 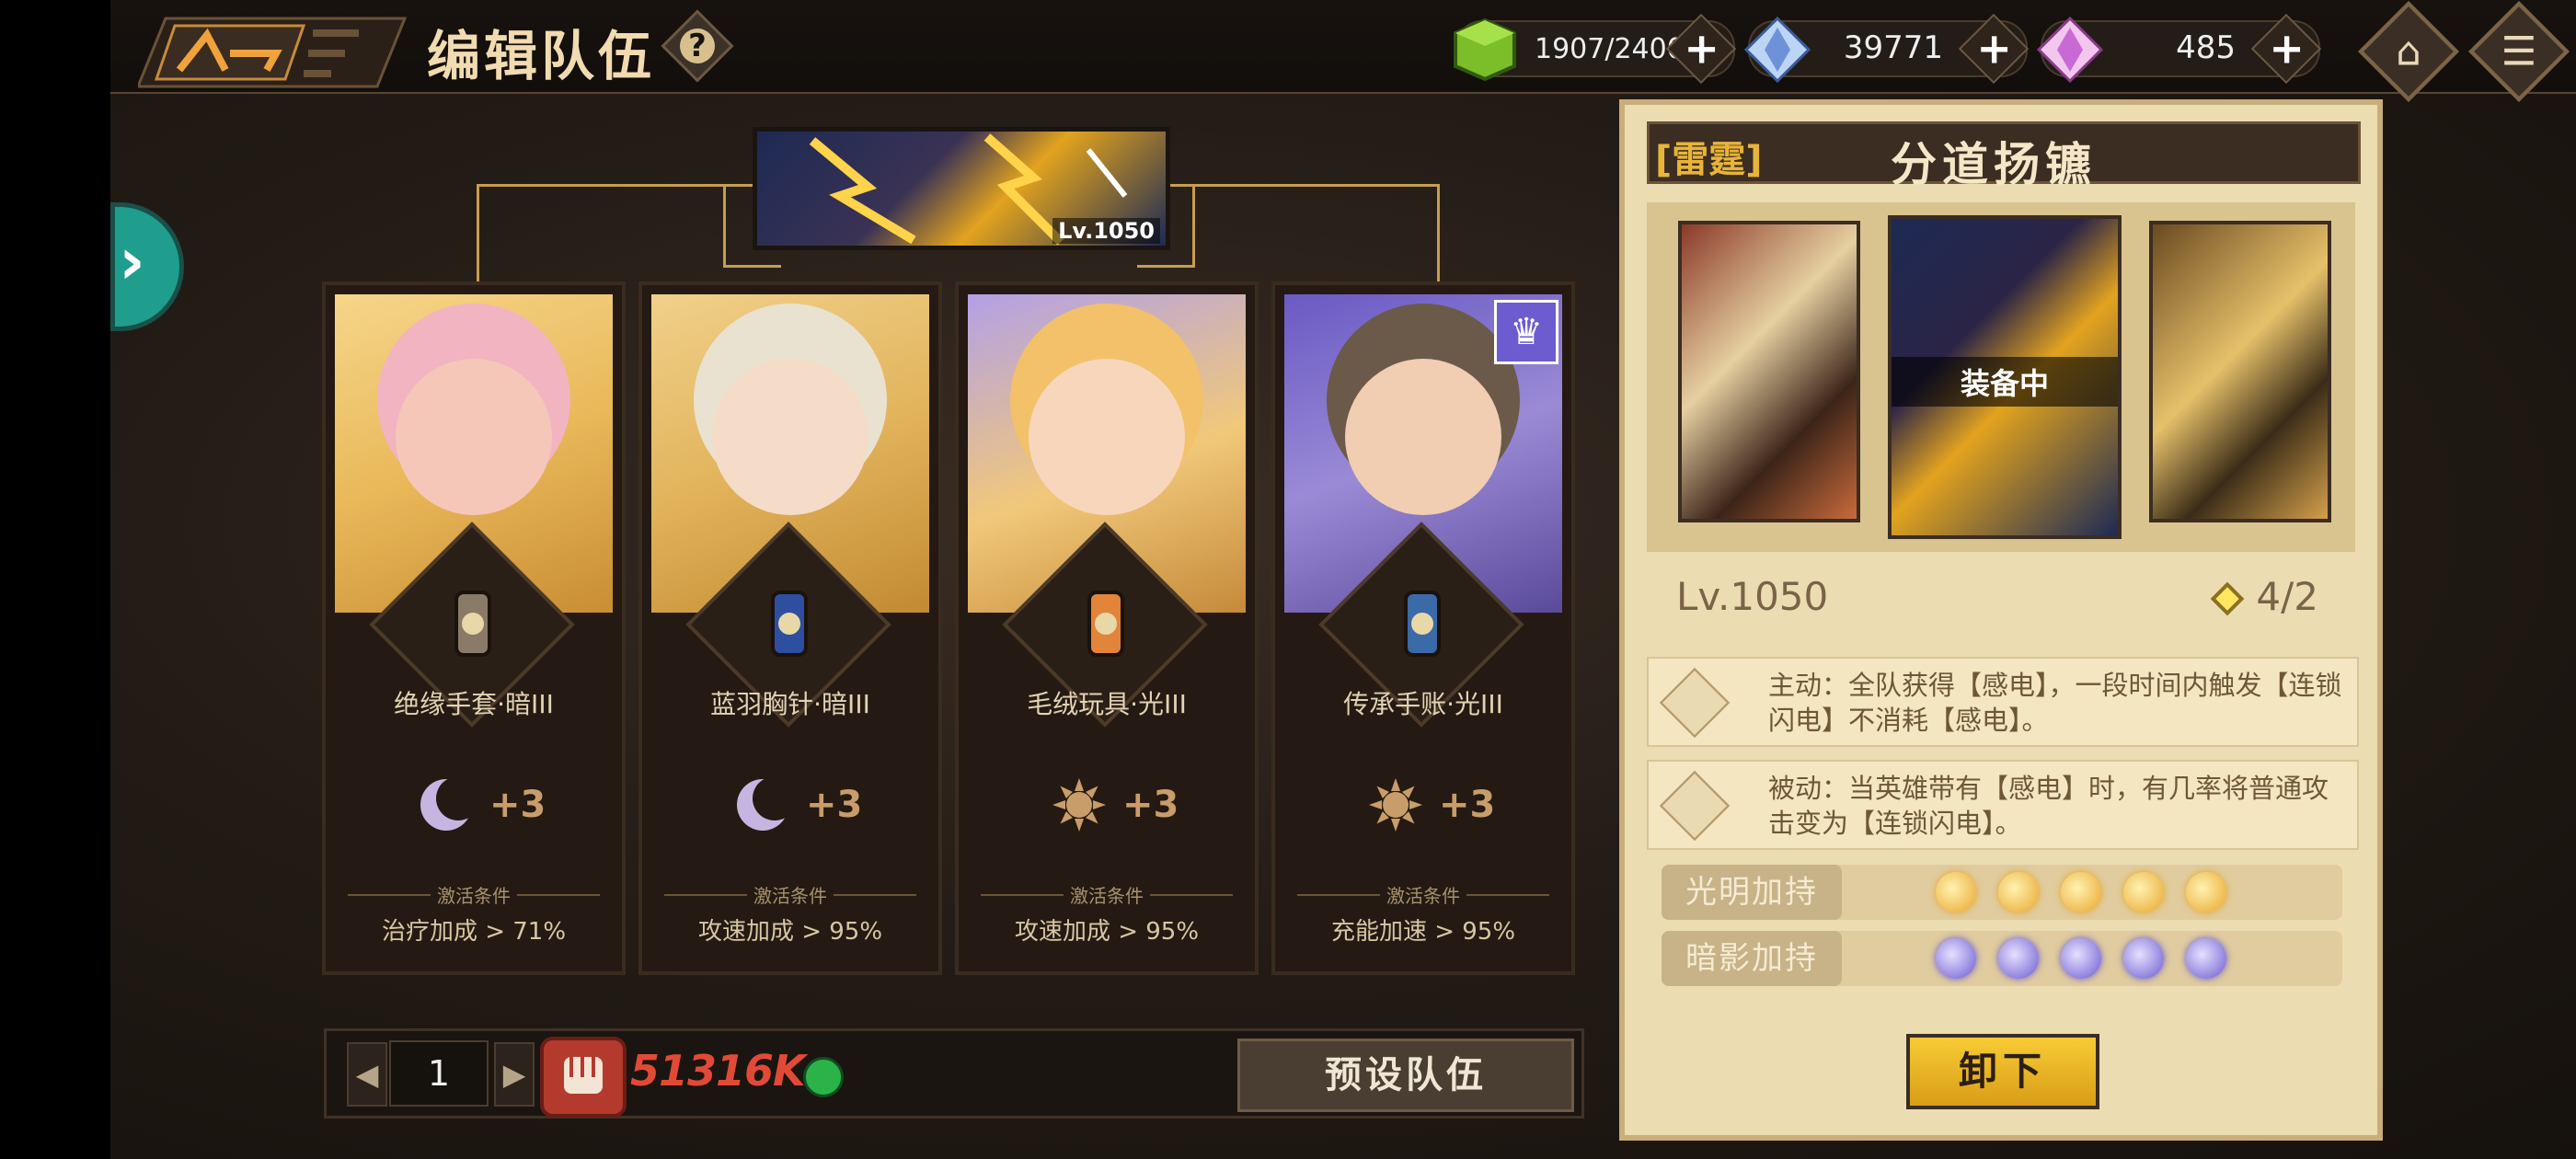 What do you see at coordinates (1107, 704) in the screenshot?
I see `equipment-name: 毛绒玩具·光III` at bounding box center [1107, 704].